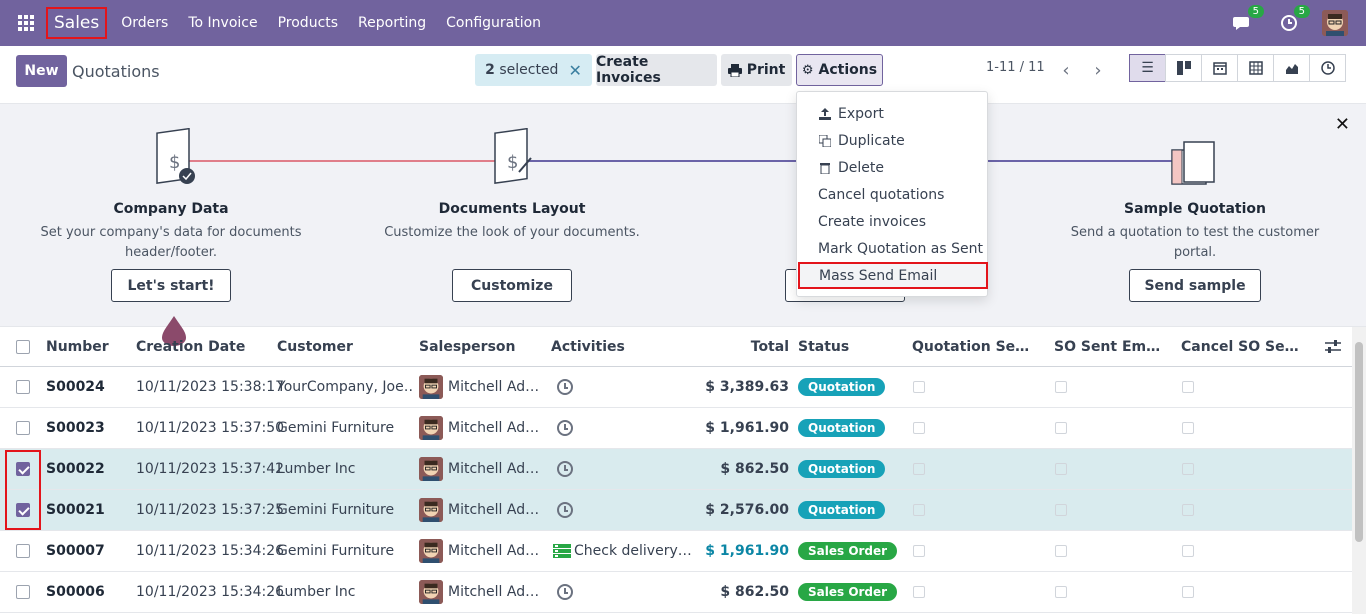 The image size is (1366, 614). Describe the element at coordinates (562, 551) in the screenshot. I see `task-icon` at that location.